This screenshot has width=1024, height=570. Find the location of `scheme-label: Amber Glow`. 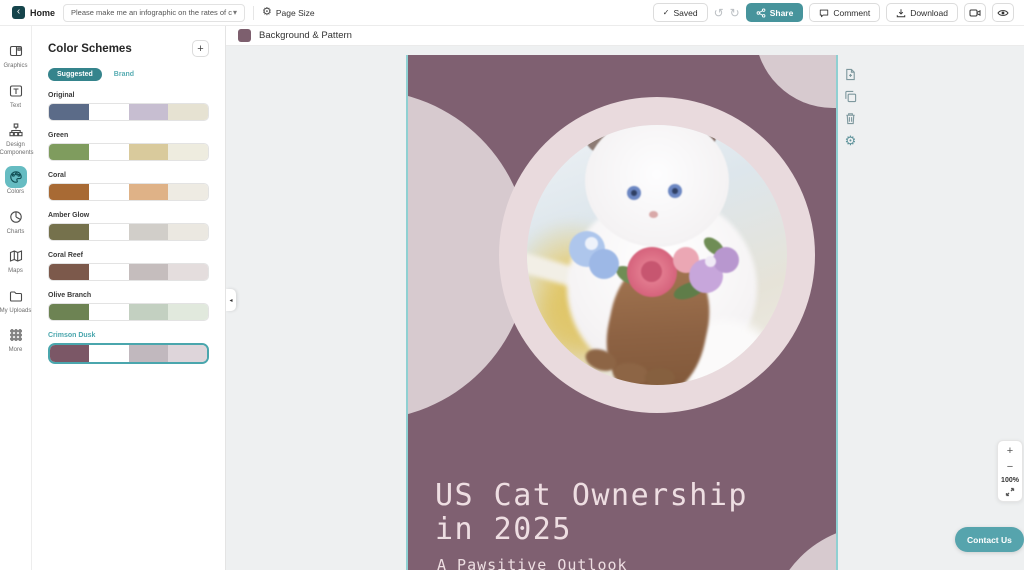

scheme-label: Amber Glow is located at coordinates (69, 215).